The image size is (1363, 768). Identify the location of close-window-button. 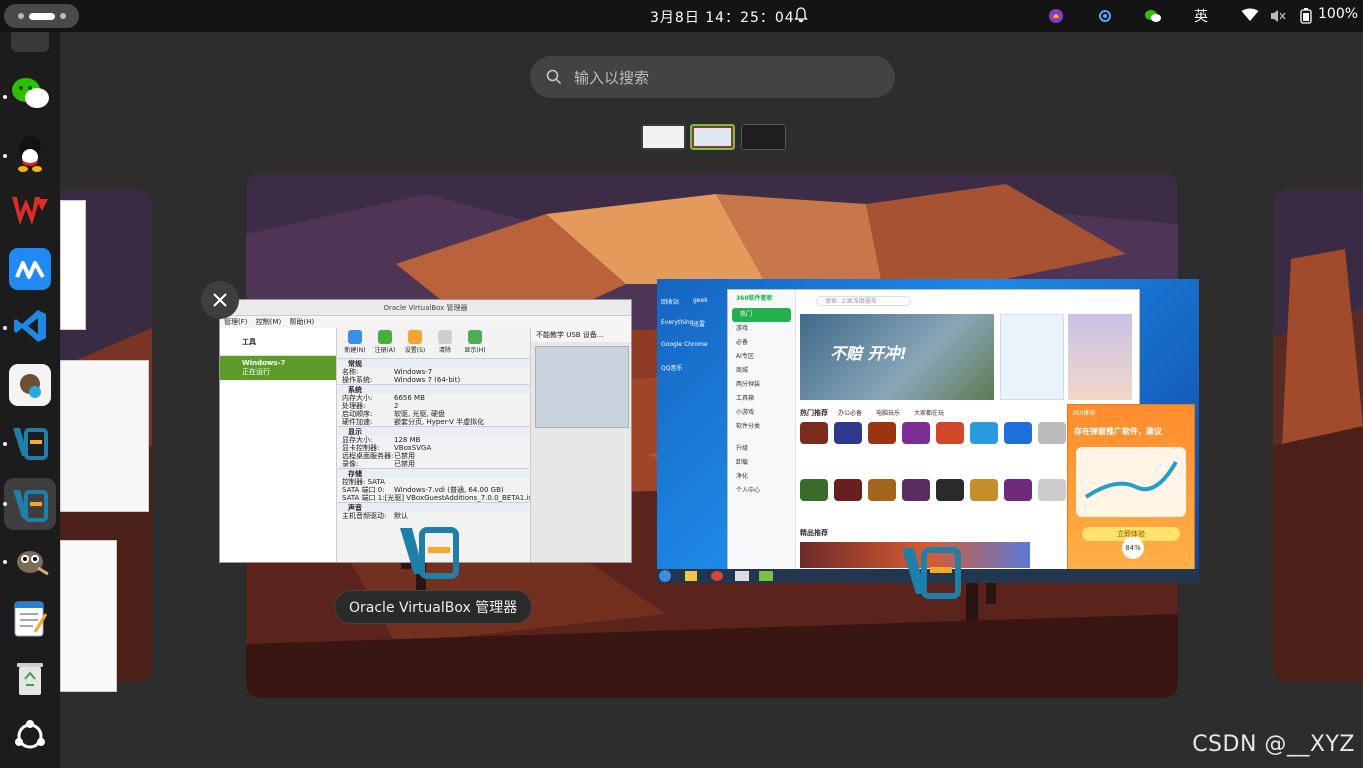
(220, 300).